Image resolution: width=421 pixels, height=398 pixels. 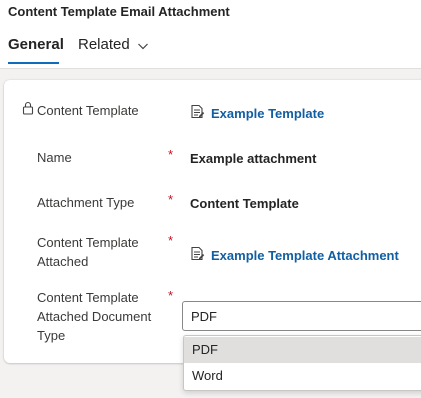 What do you see at coordinates (63, 261) in the screenshot?
I see `label-line: Attached` at bounding box center [63, 261].